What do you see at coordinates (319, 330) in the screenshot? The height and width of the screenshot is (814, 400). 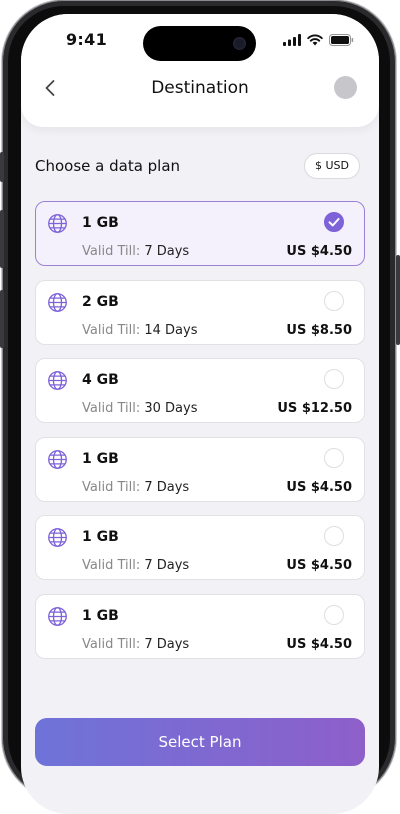 I see `plan-price: US $8.50` at bounding box center [319, 330].